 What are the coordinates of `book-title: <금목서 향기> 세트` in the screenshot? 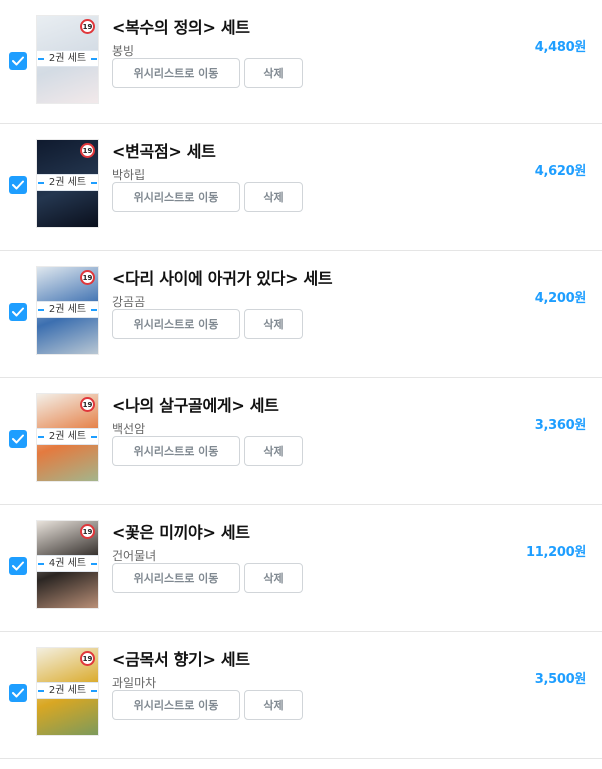 It's located at (181, 658).